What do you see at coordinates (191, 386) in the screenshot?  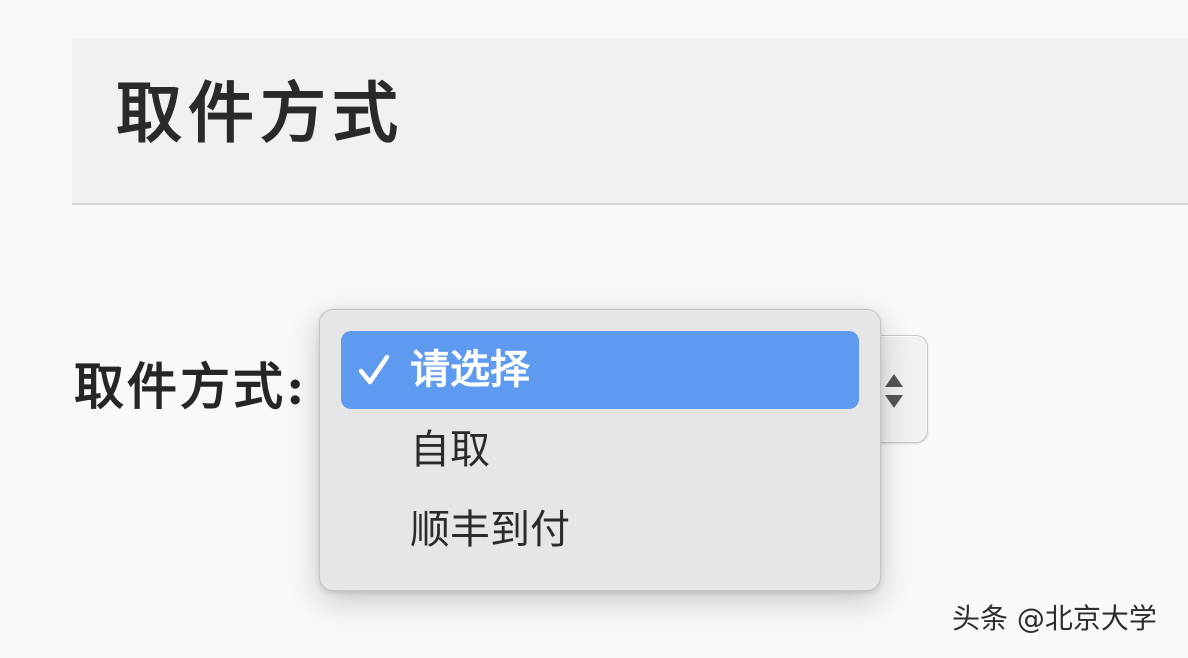 I see `pickup-method-label: 取件方式:` at bounding box center [191, 386].